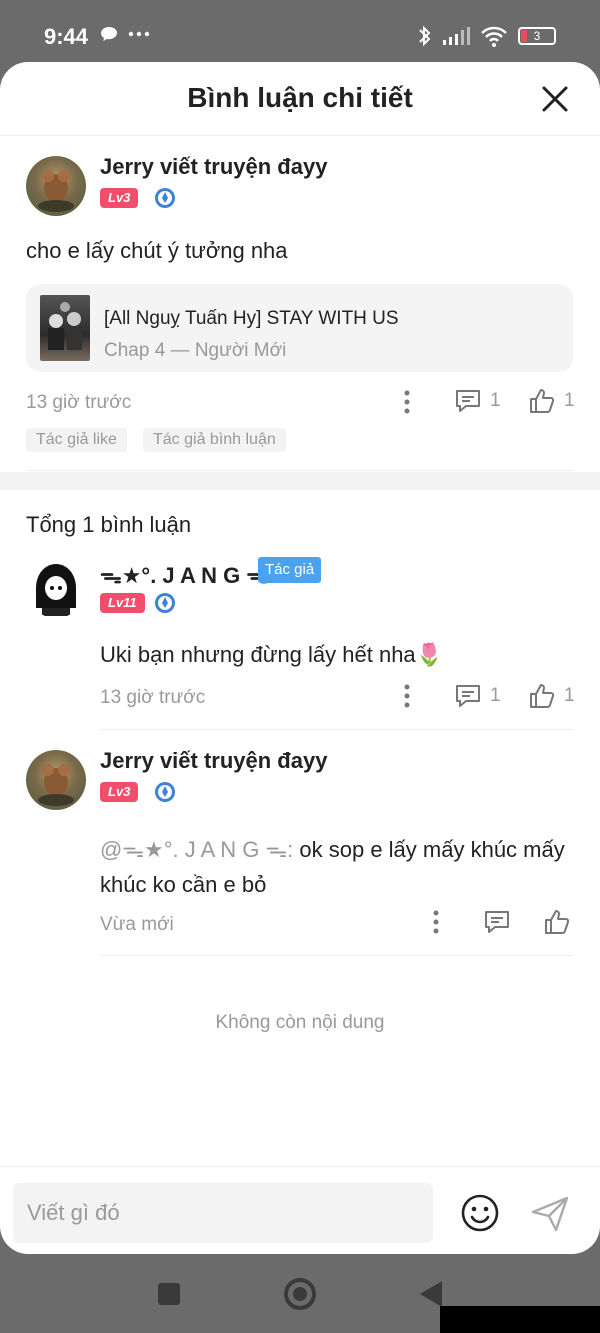 The image size is (600, 1333). What do you see at coordinates (520, 1319) in the screenshot?
I see `nav-strip` at bounding box center [520, 1319].